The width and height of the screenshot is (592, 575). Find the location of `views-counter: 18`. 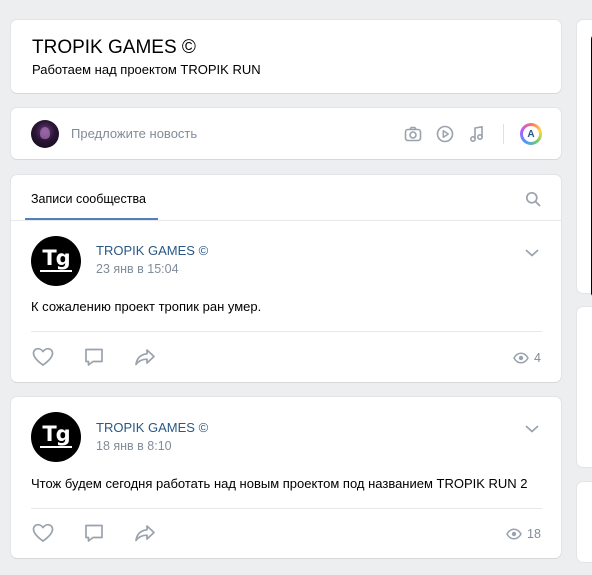

views-counter: 18 is located at coordinates (523, 534).